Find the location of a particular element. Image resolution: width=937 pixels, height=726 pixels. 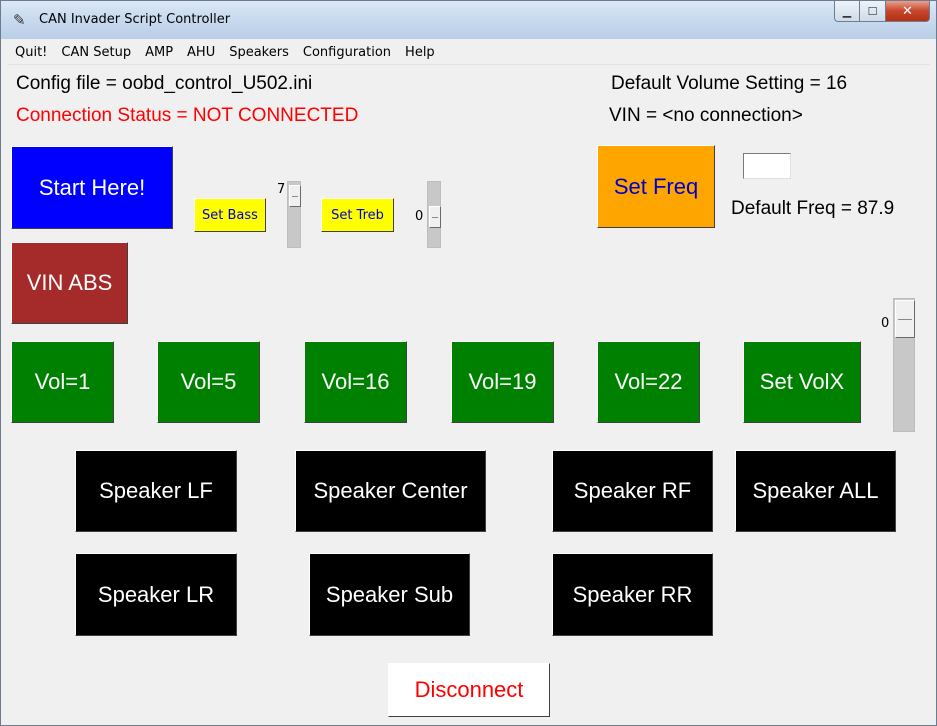

speaker-all-button: Speaker ALL is located at coordinates (815, 491).